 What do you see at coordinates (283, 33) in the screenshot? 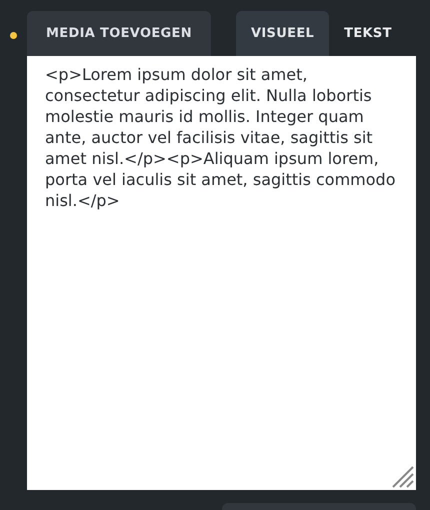
I see `editor-tab: VISUEEL` at bounding box center [283, 33].